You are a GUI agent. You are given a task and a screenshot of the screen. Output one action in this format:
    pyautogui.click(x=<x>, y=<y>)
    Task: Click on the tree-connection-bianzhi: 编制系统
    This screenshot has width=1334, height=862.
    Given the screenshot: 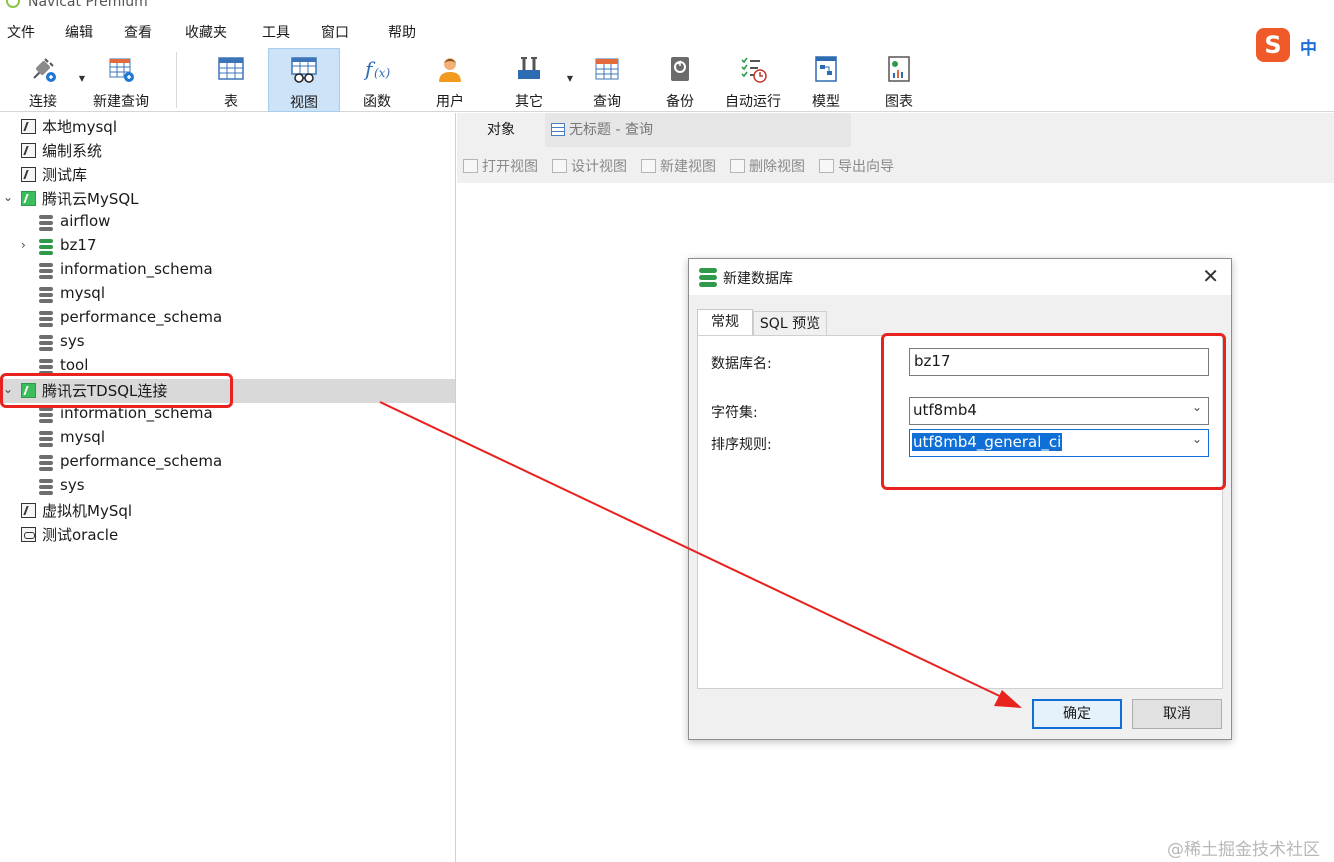 What is the action you would take?
    pyautogui.click(x=227, y=151)
    